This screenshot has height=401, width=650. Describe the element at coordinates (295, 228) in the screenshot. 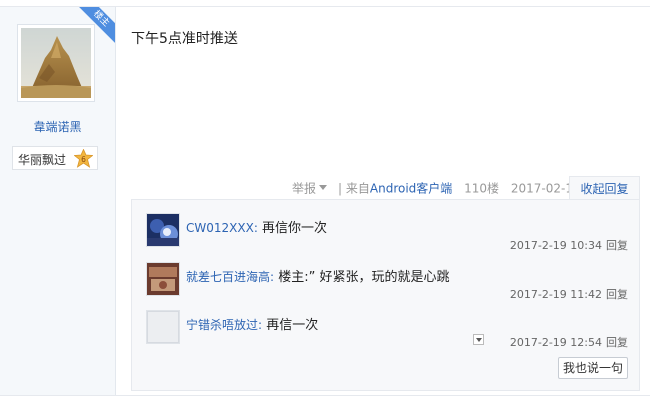

I see `comment-text: 再信你一次` at that location.